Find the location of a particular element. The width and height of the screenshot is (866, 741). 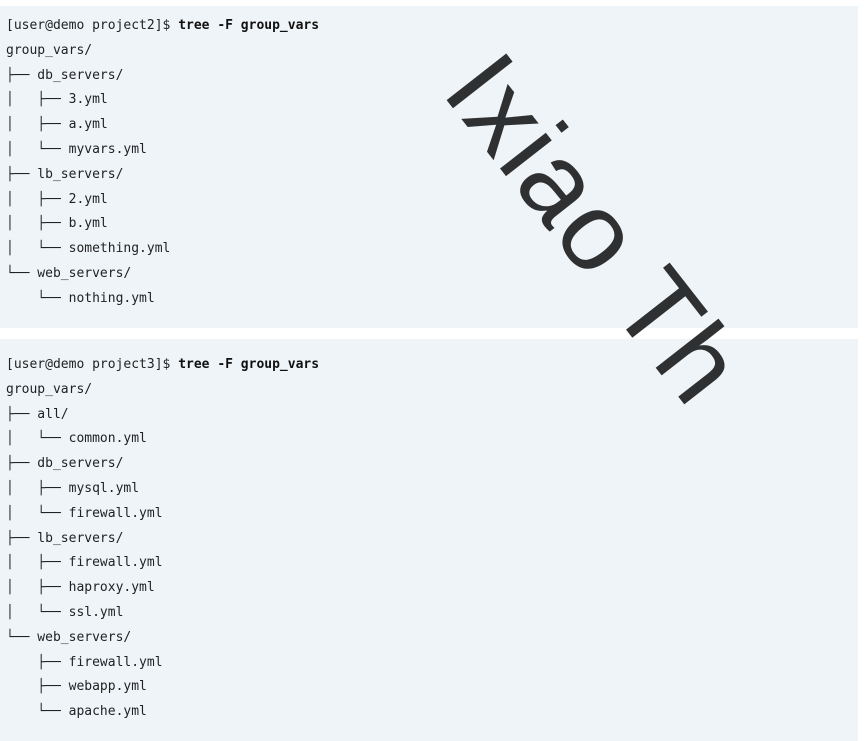

tree-line: │ └── myvars.yml is located at coordinates (76, 149).